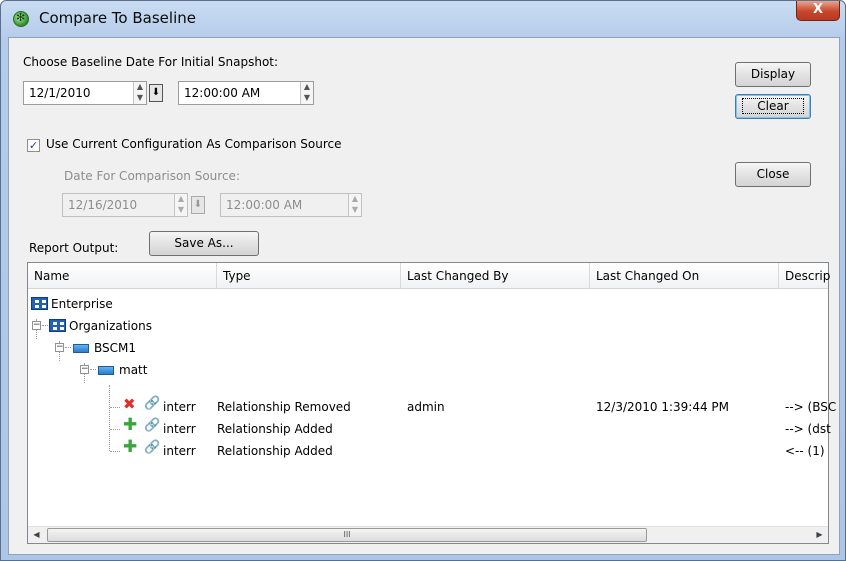 This screenshot has height=561, width=846. Describe the element at coordinates (495, 276) in the screenshot. I see `column-header-last-changed-by: Last Changed By` at that location.